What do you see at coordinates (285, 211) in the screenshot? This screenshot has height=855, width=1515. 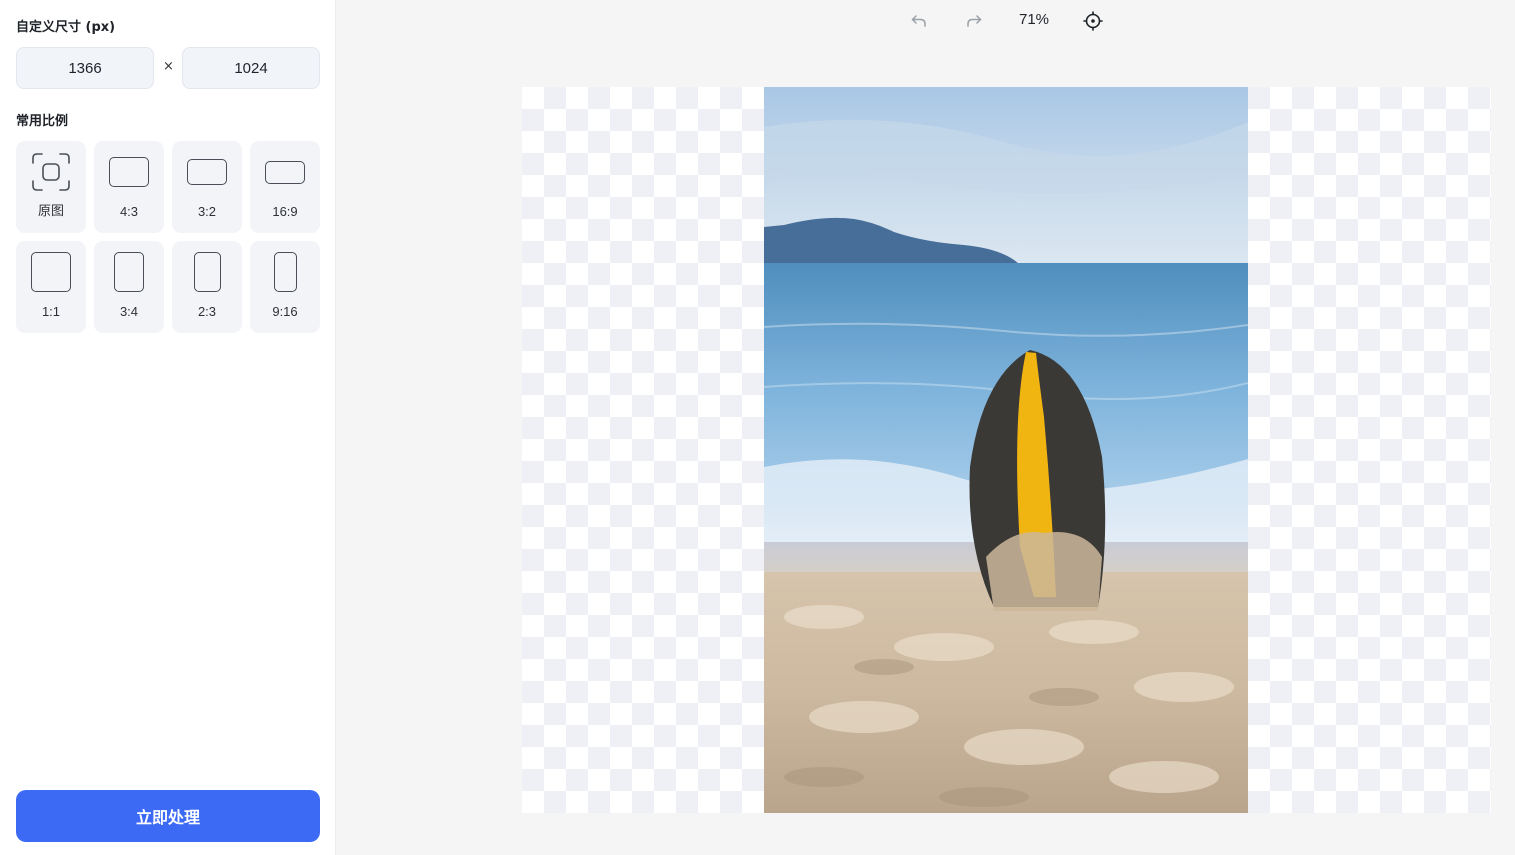 I see `ratio-label: 16:9` at bounding box center [285, 211].